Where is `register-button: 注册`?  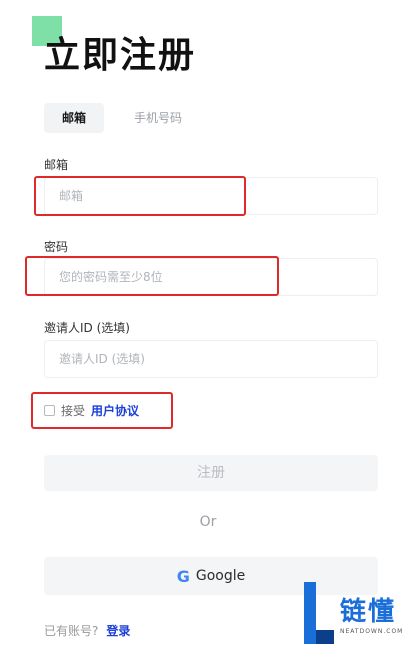 register-button: 注册 is located at coordinates (211, 473).